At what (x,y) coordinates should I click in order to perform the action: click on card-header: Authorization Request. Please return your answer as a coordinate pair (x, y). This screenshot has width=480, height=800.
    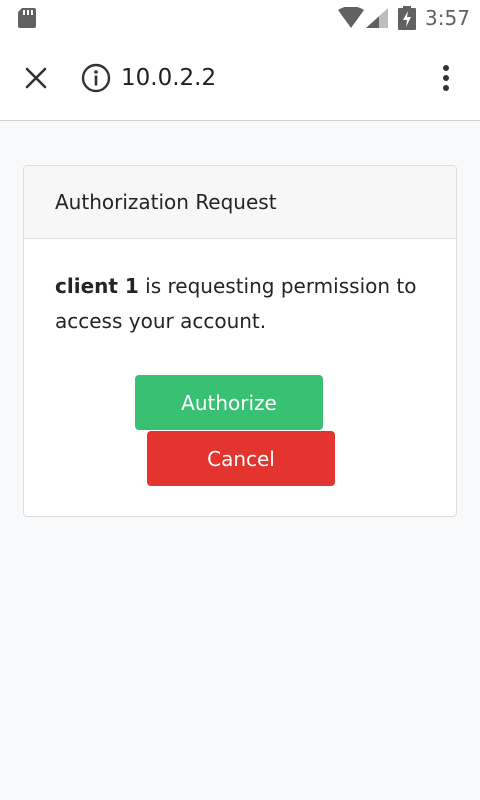
    Looking at the image, I should click on (240, 202).